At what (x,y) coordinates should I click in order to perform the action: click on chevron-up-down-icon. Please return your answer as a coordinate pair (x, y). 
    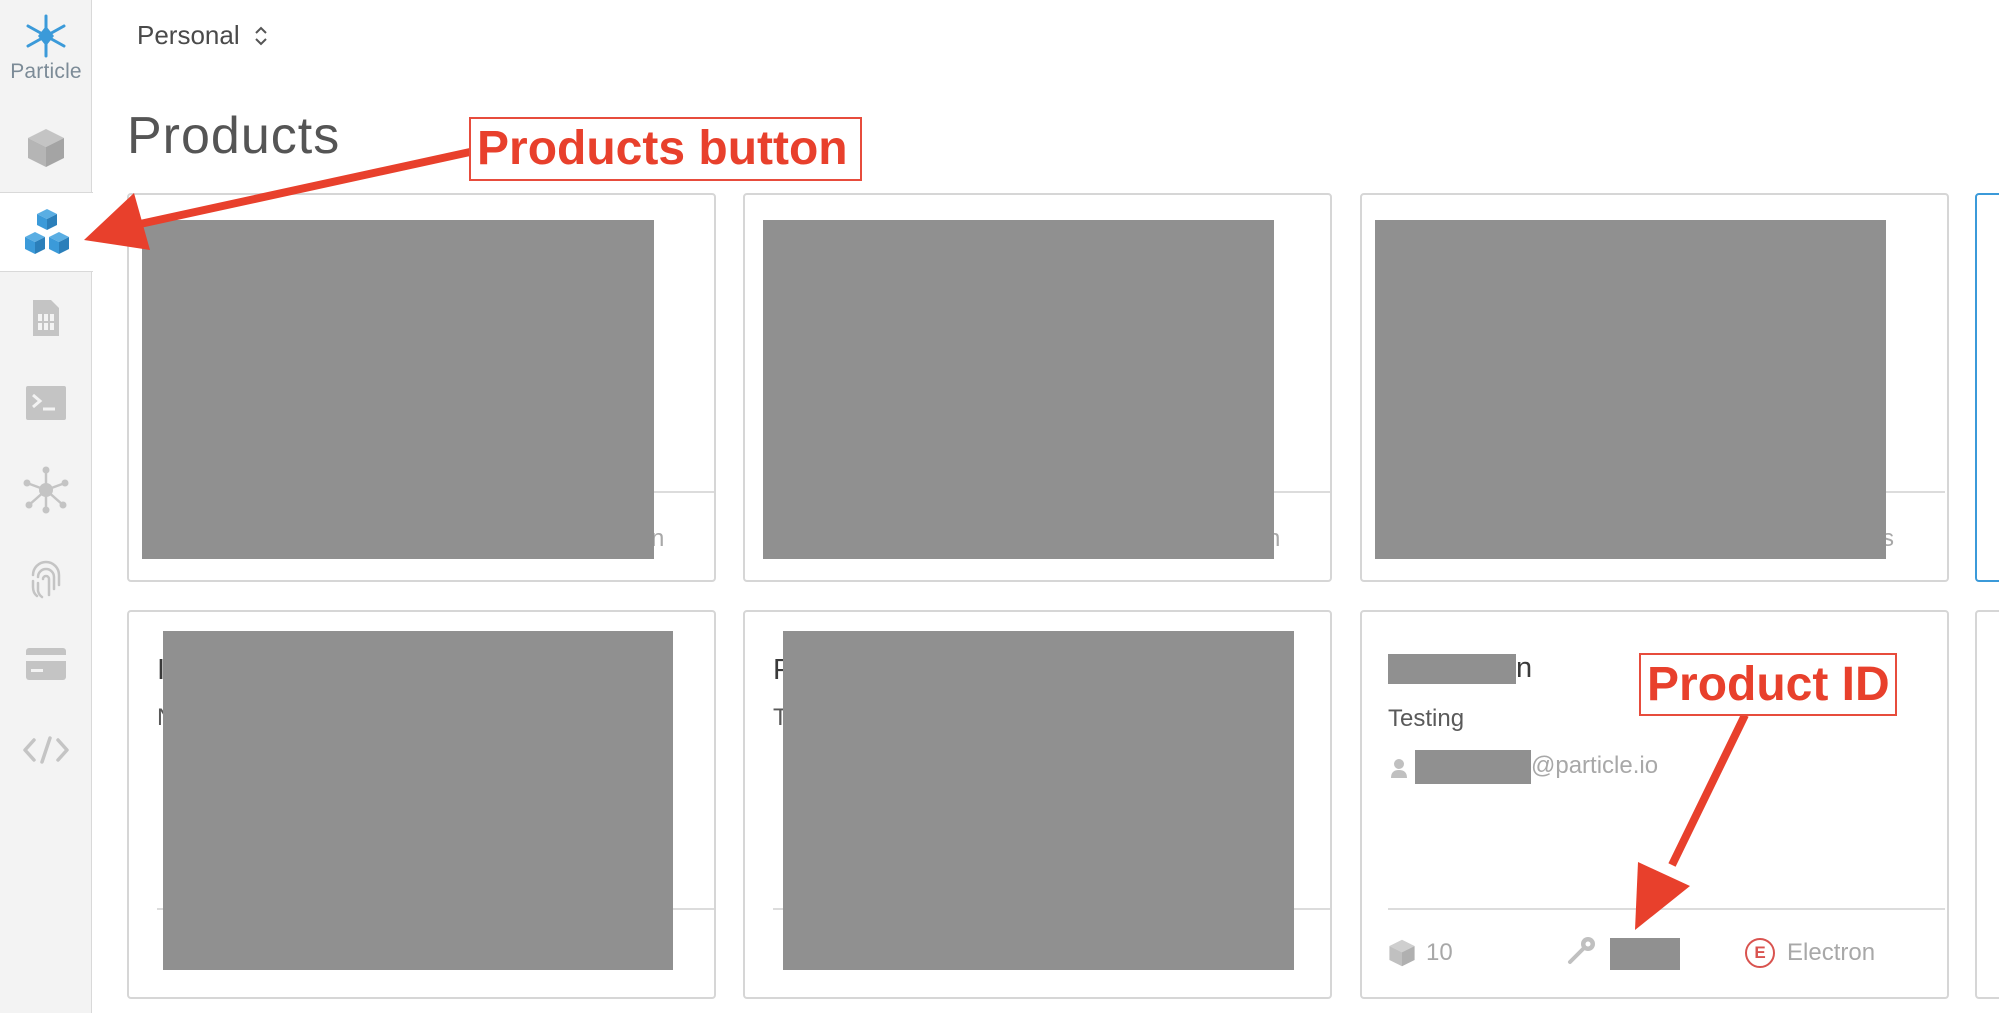
    Looking at the image, I should click on (260, 35).